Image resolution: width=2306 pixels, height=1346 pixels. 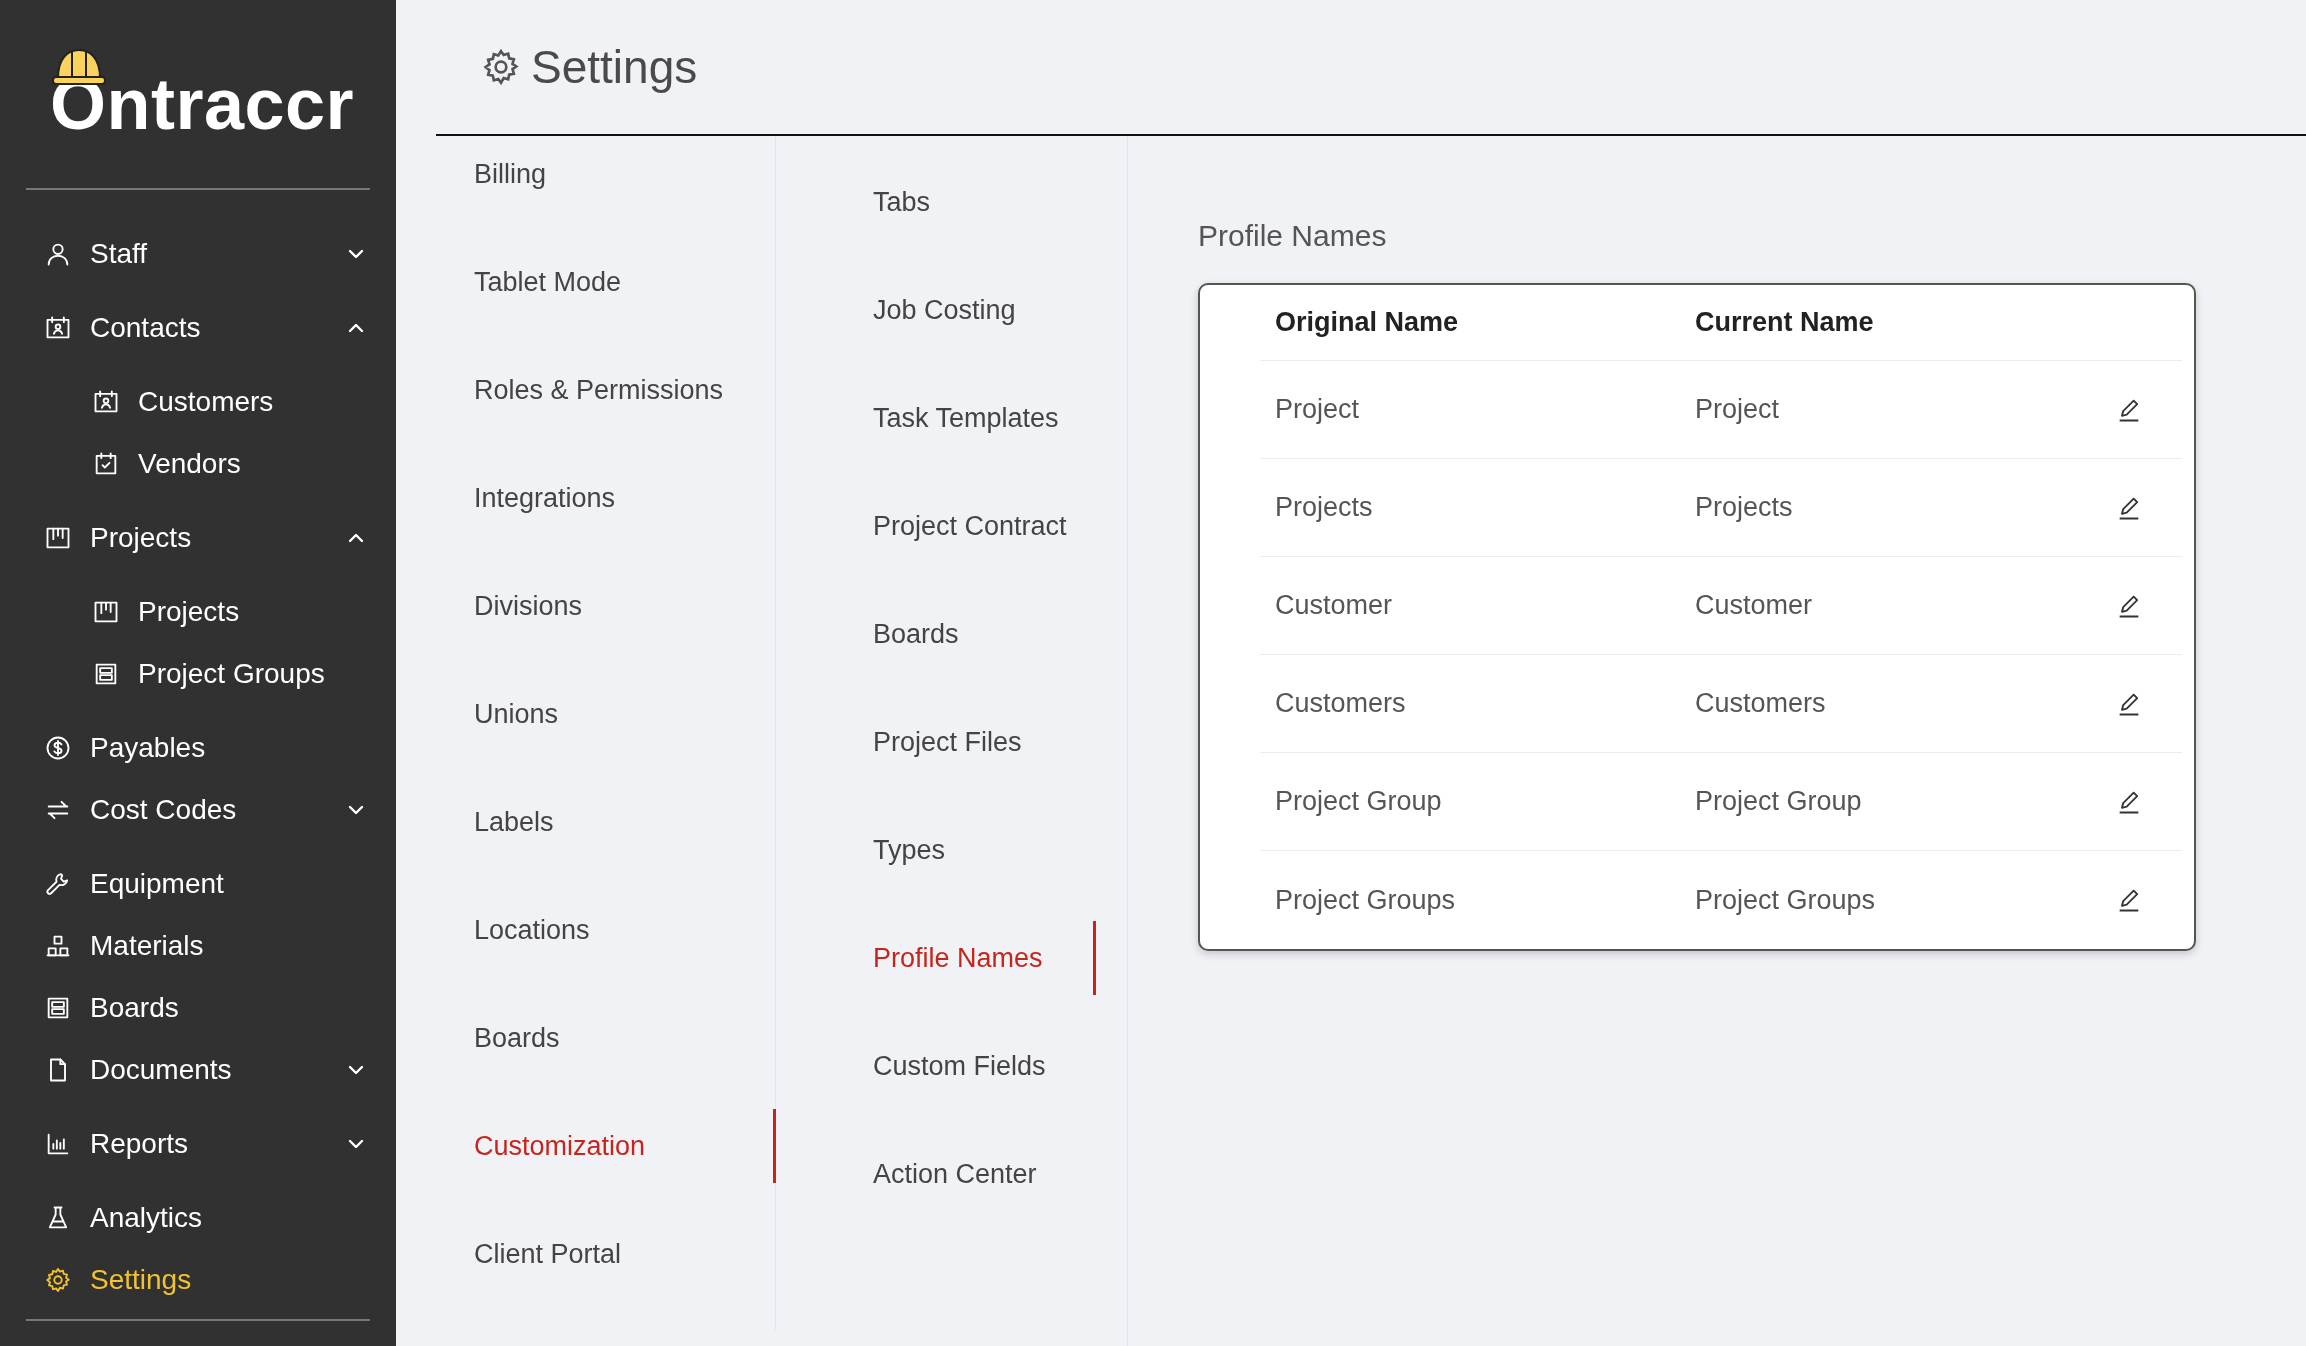 What do you see at coordinates (198, 464) in the screenshot?
I see `sidebar-subitem: Vendors` at bounding box center [198, 464].